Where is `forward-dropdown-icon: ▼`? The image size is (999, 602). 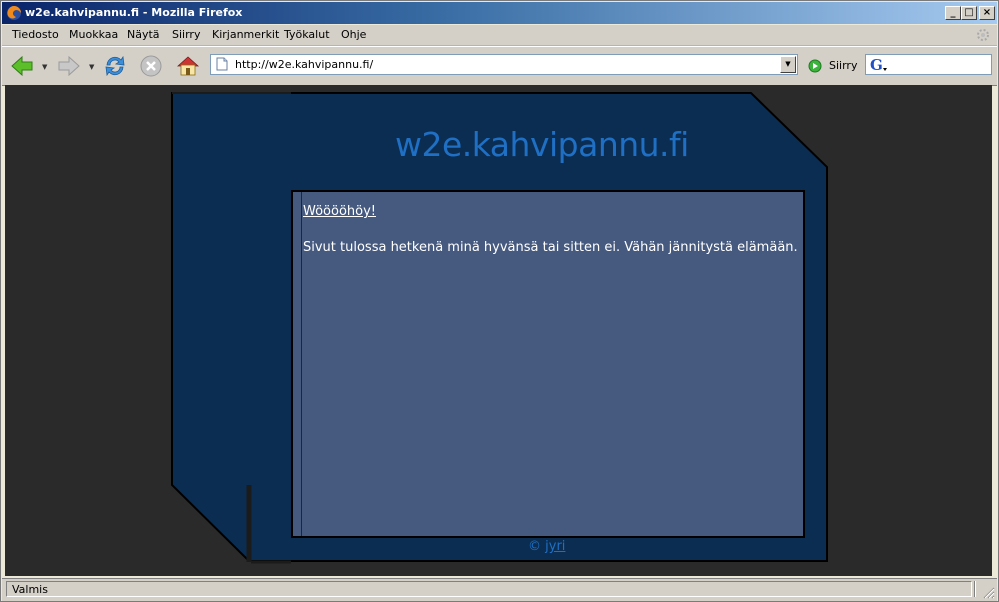 forward-dropdown-icon: ▼ is located at coordinates (91, 67).